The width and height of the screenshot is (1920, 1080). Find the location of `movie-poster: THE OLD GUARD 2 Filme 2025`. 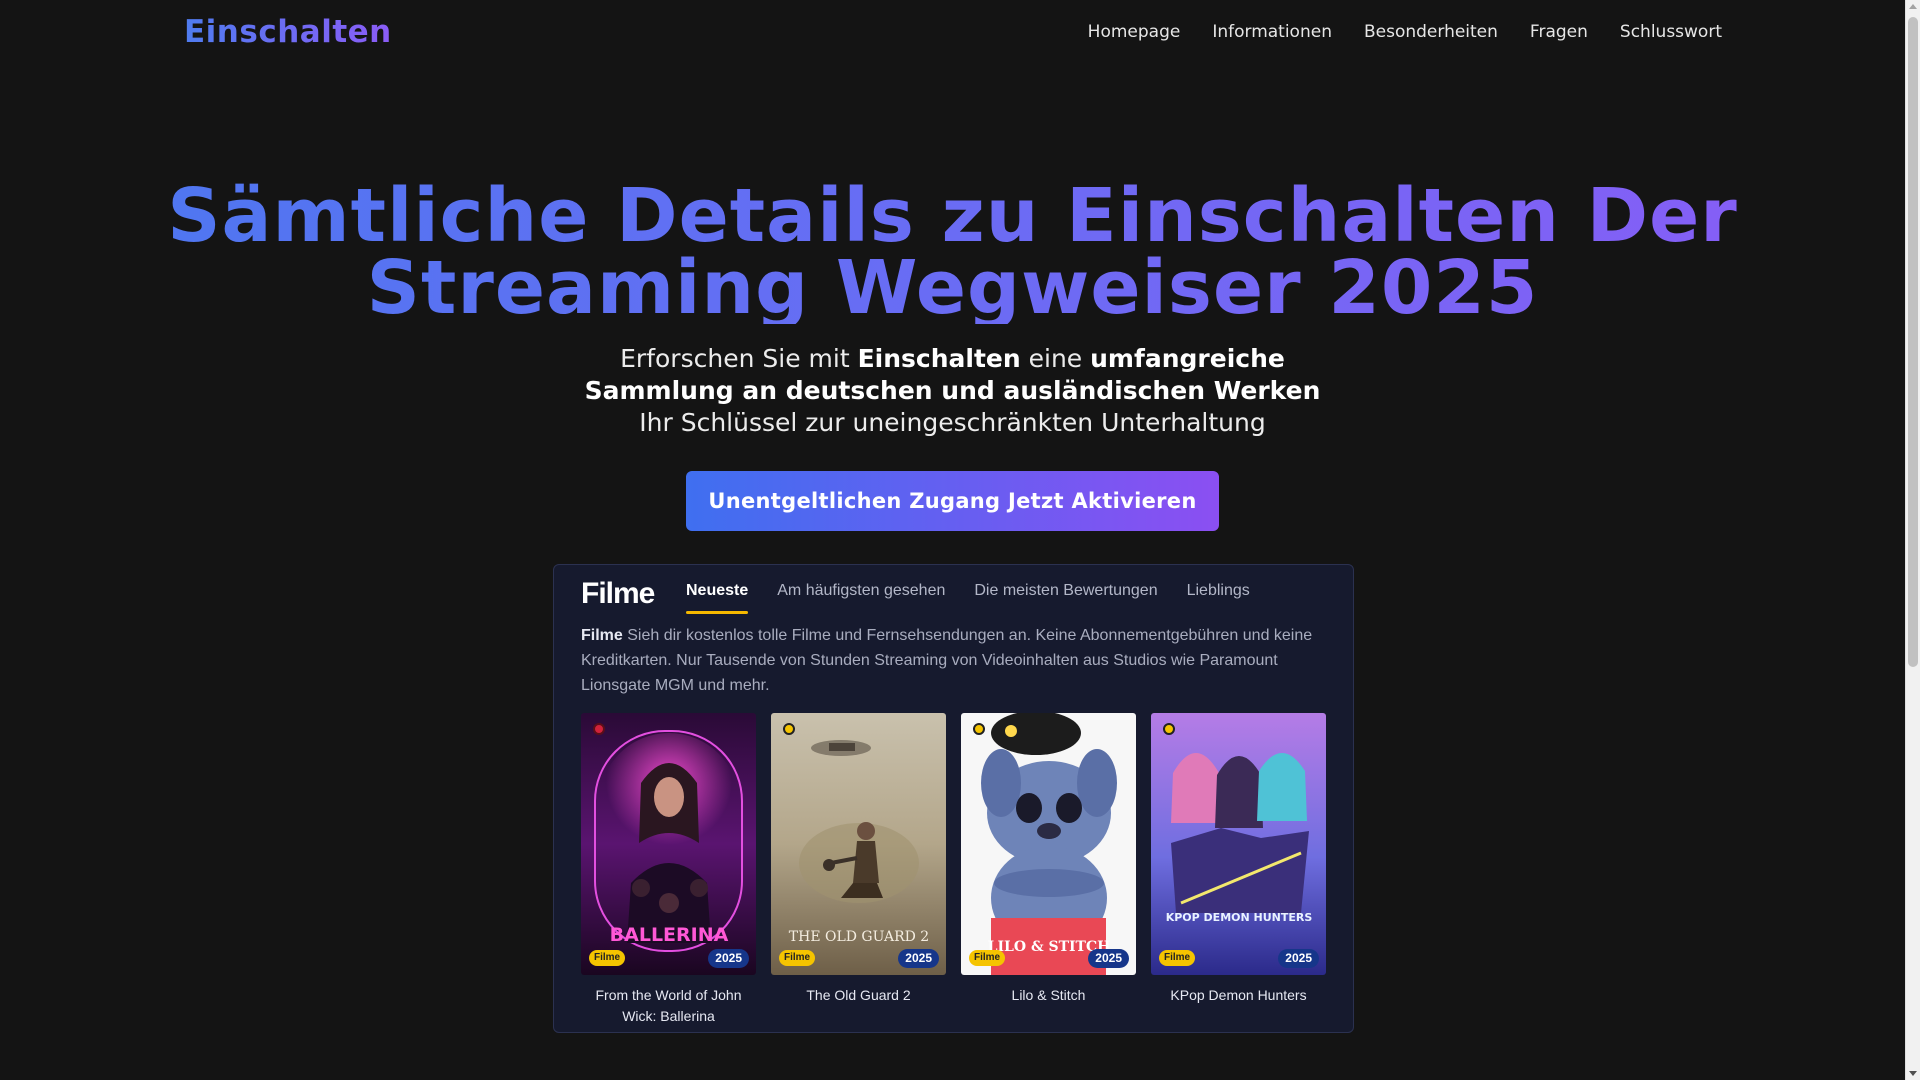

movie-poster: THE OLD GUARD 2 Filme 2025 is located at coordinates (858, 844).